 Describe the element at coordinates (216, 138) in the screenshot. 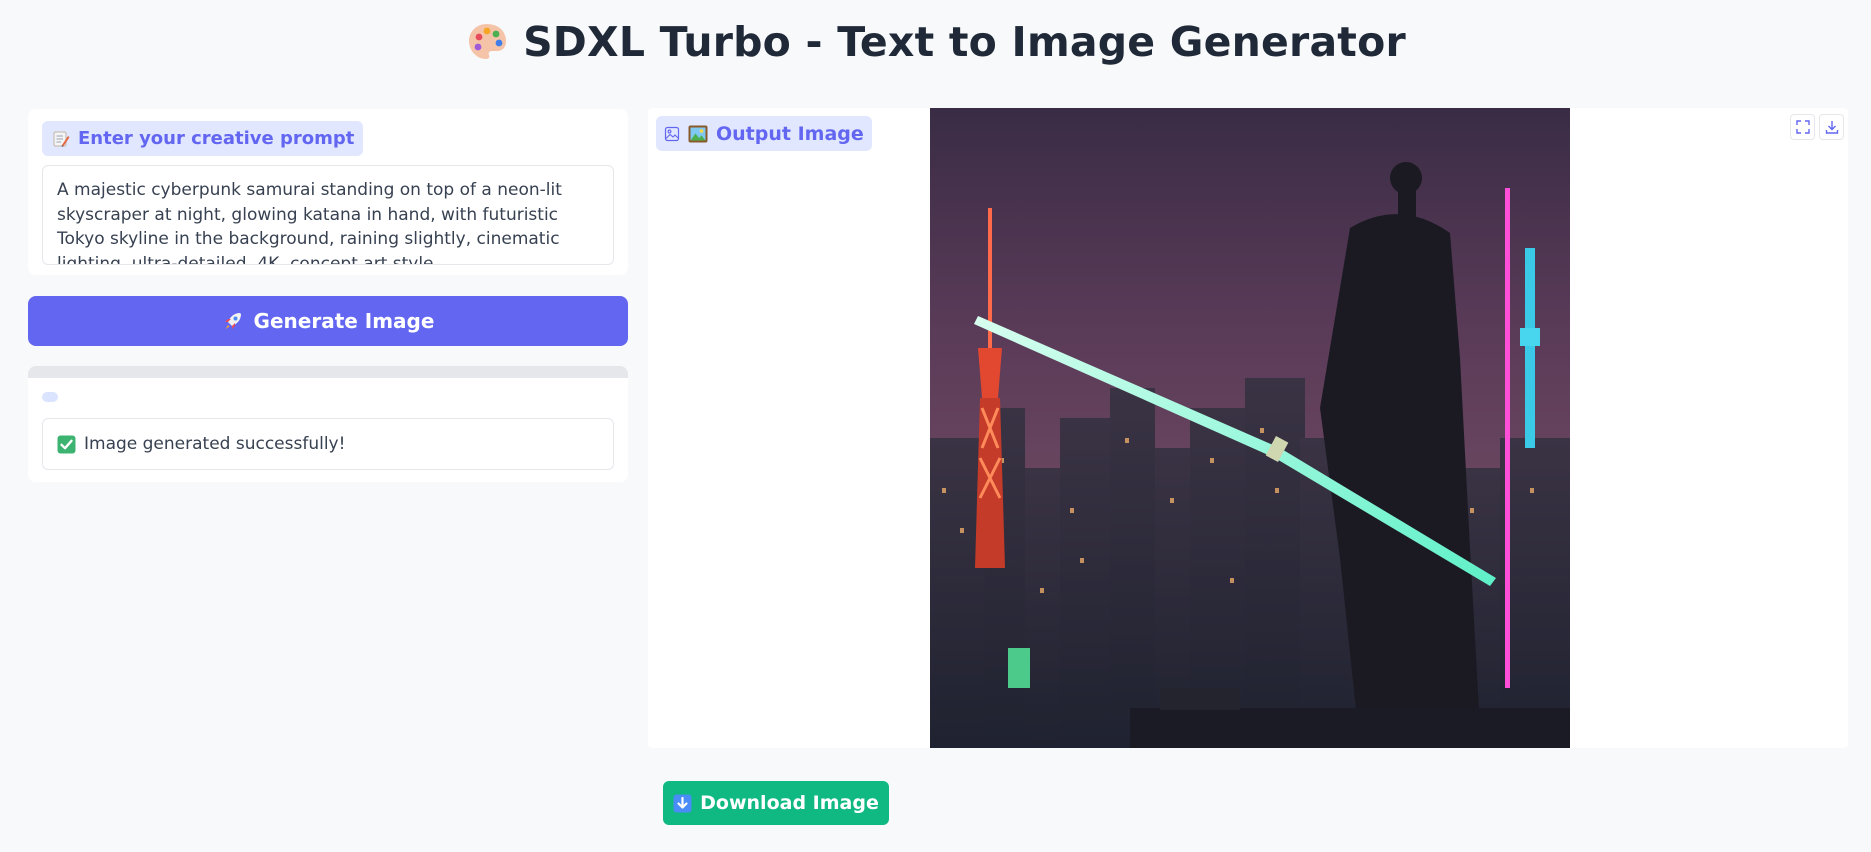

I see `prompt-label-text: Enter your creative prompt` at that location.